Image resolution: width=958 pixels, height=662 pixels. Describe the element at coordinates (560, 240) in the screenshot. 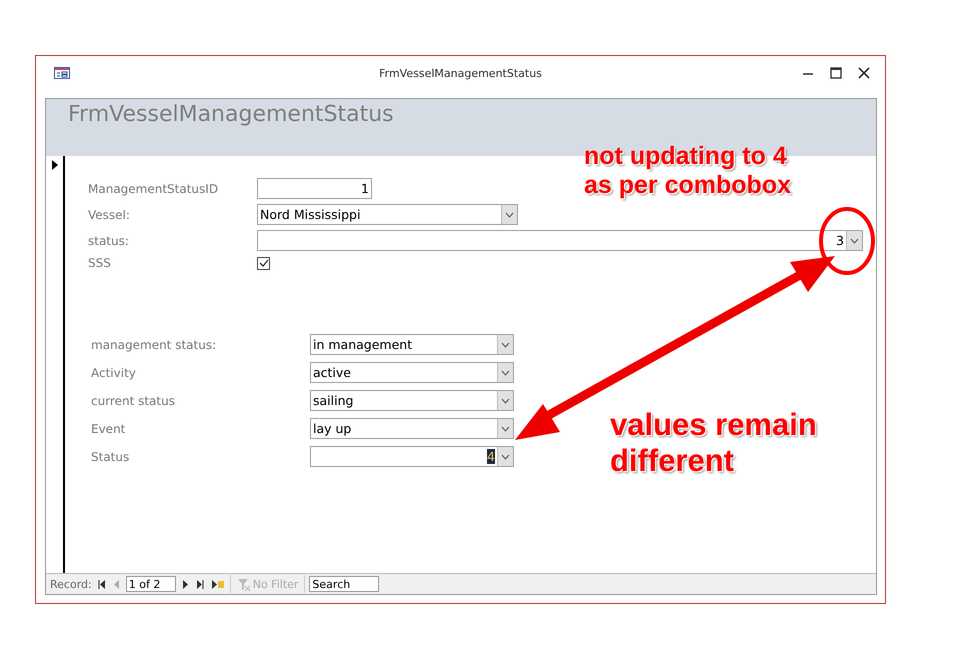

I see `combo-box: 3` at that location.